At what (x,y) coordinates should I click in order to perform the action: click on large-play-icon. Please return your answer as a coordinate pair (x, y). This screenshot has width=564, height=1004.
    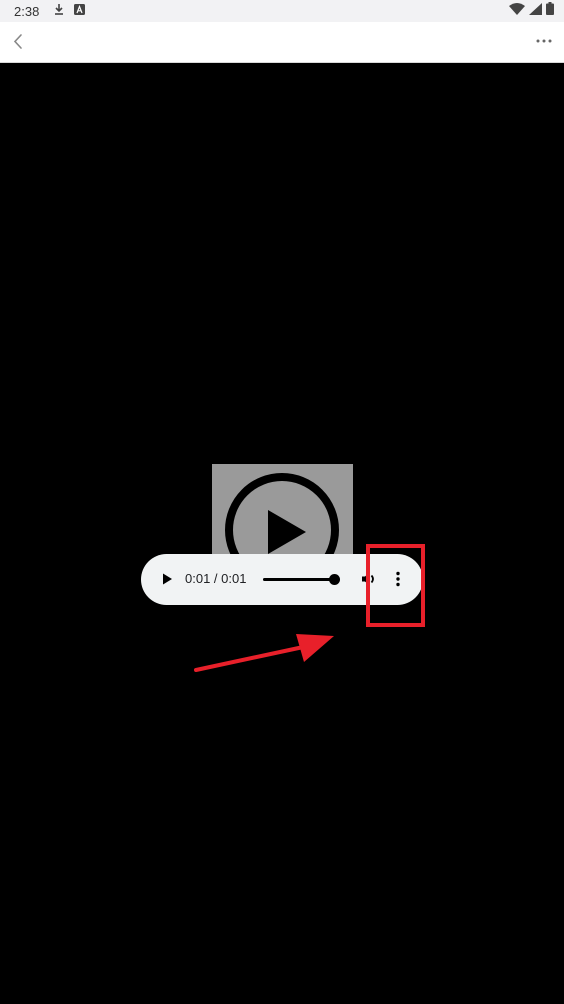
    Looking at the image, I should click on (282, 518).